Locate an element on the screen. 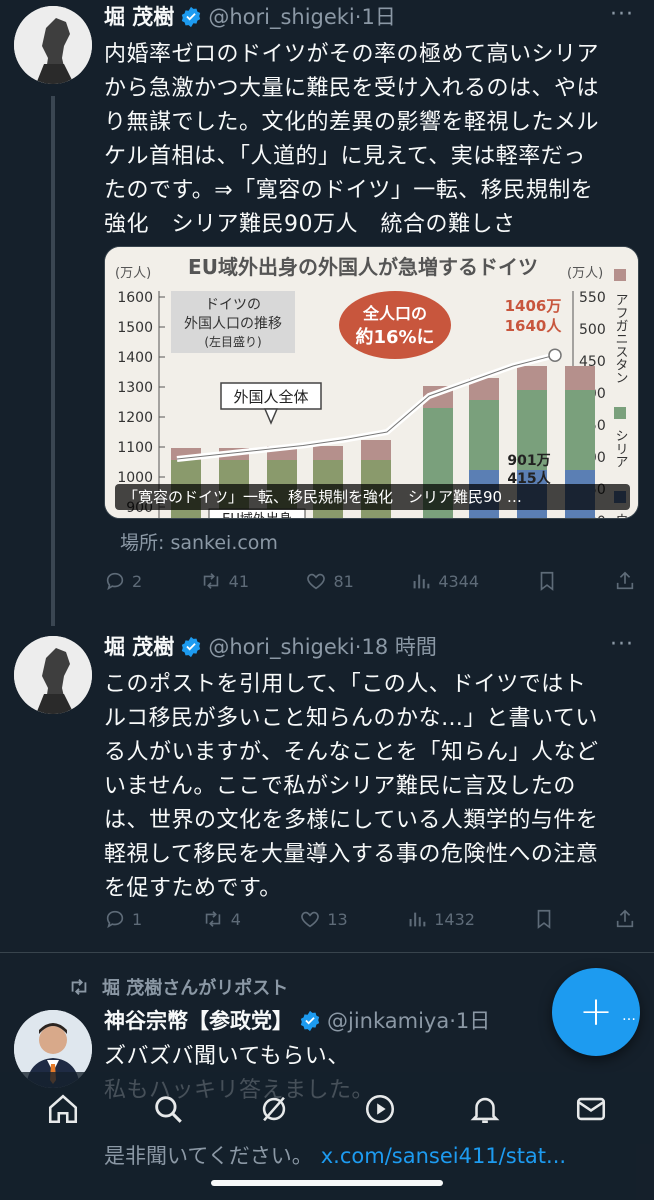 Image resolution: width=654 pixels, height=1200 pixels. home-indicator is located at coordinates (327, 1183).